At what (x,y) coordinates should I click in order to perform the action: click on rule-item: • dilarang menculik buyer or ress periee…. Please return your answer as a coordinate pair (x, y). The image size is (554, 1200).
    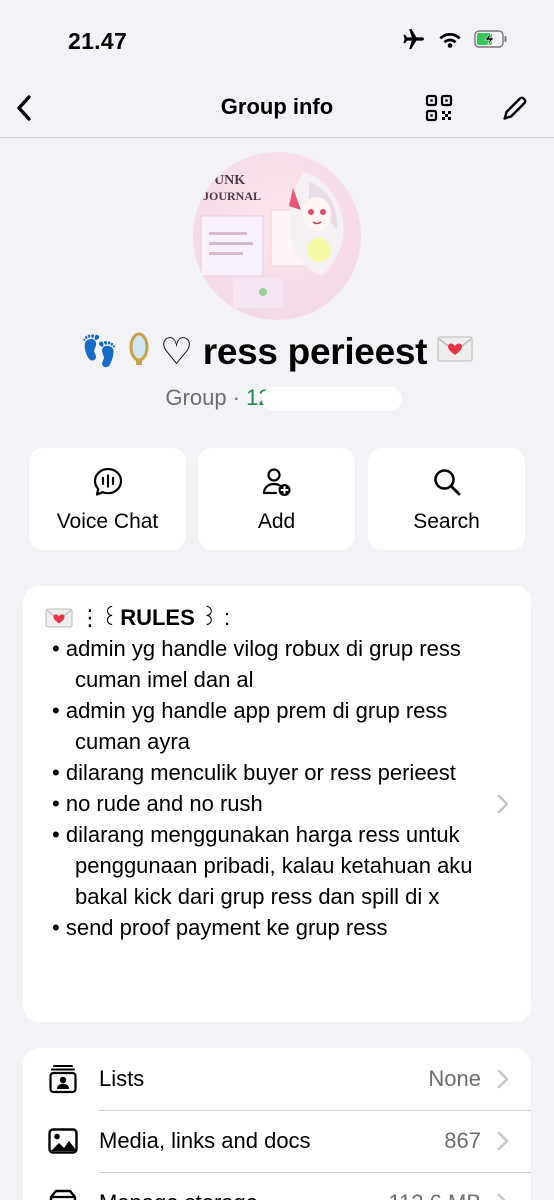
    Looking at the image, I should click on (254, 772).